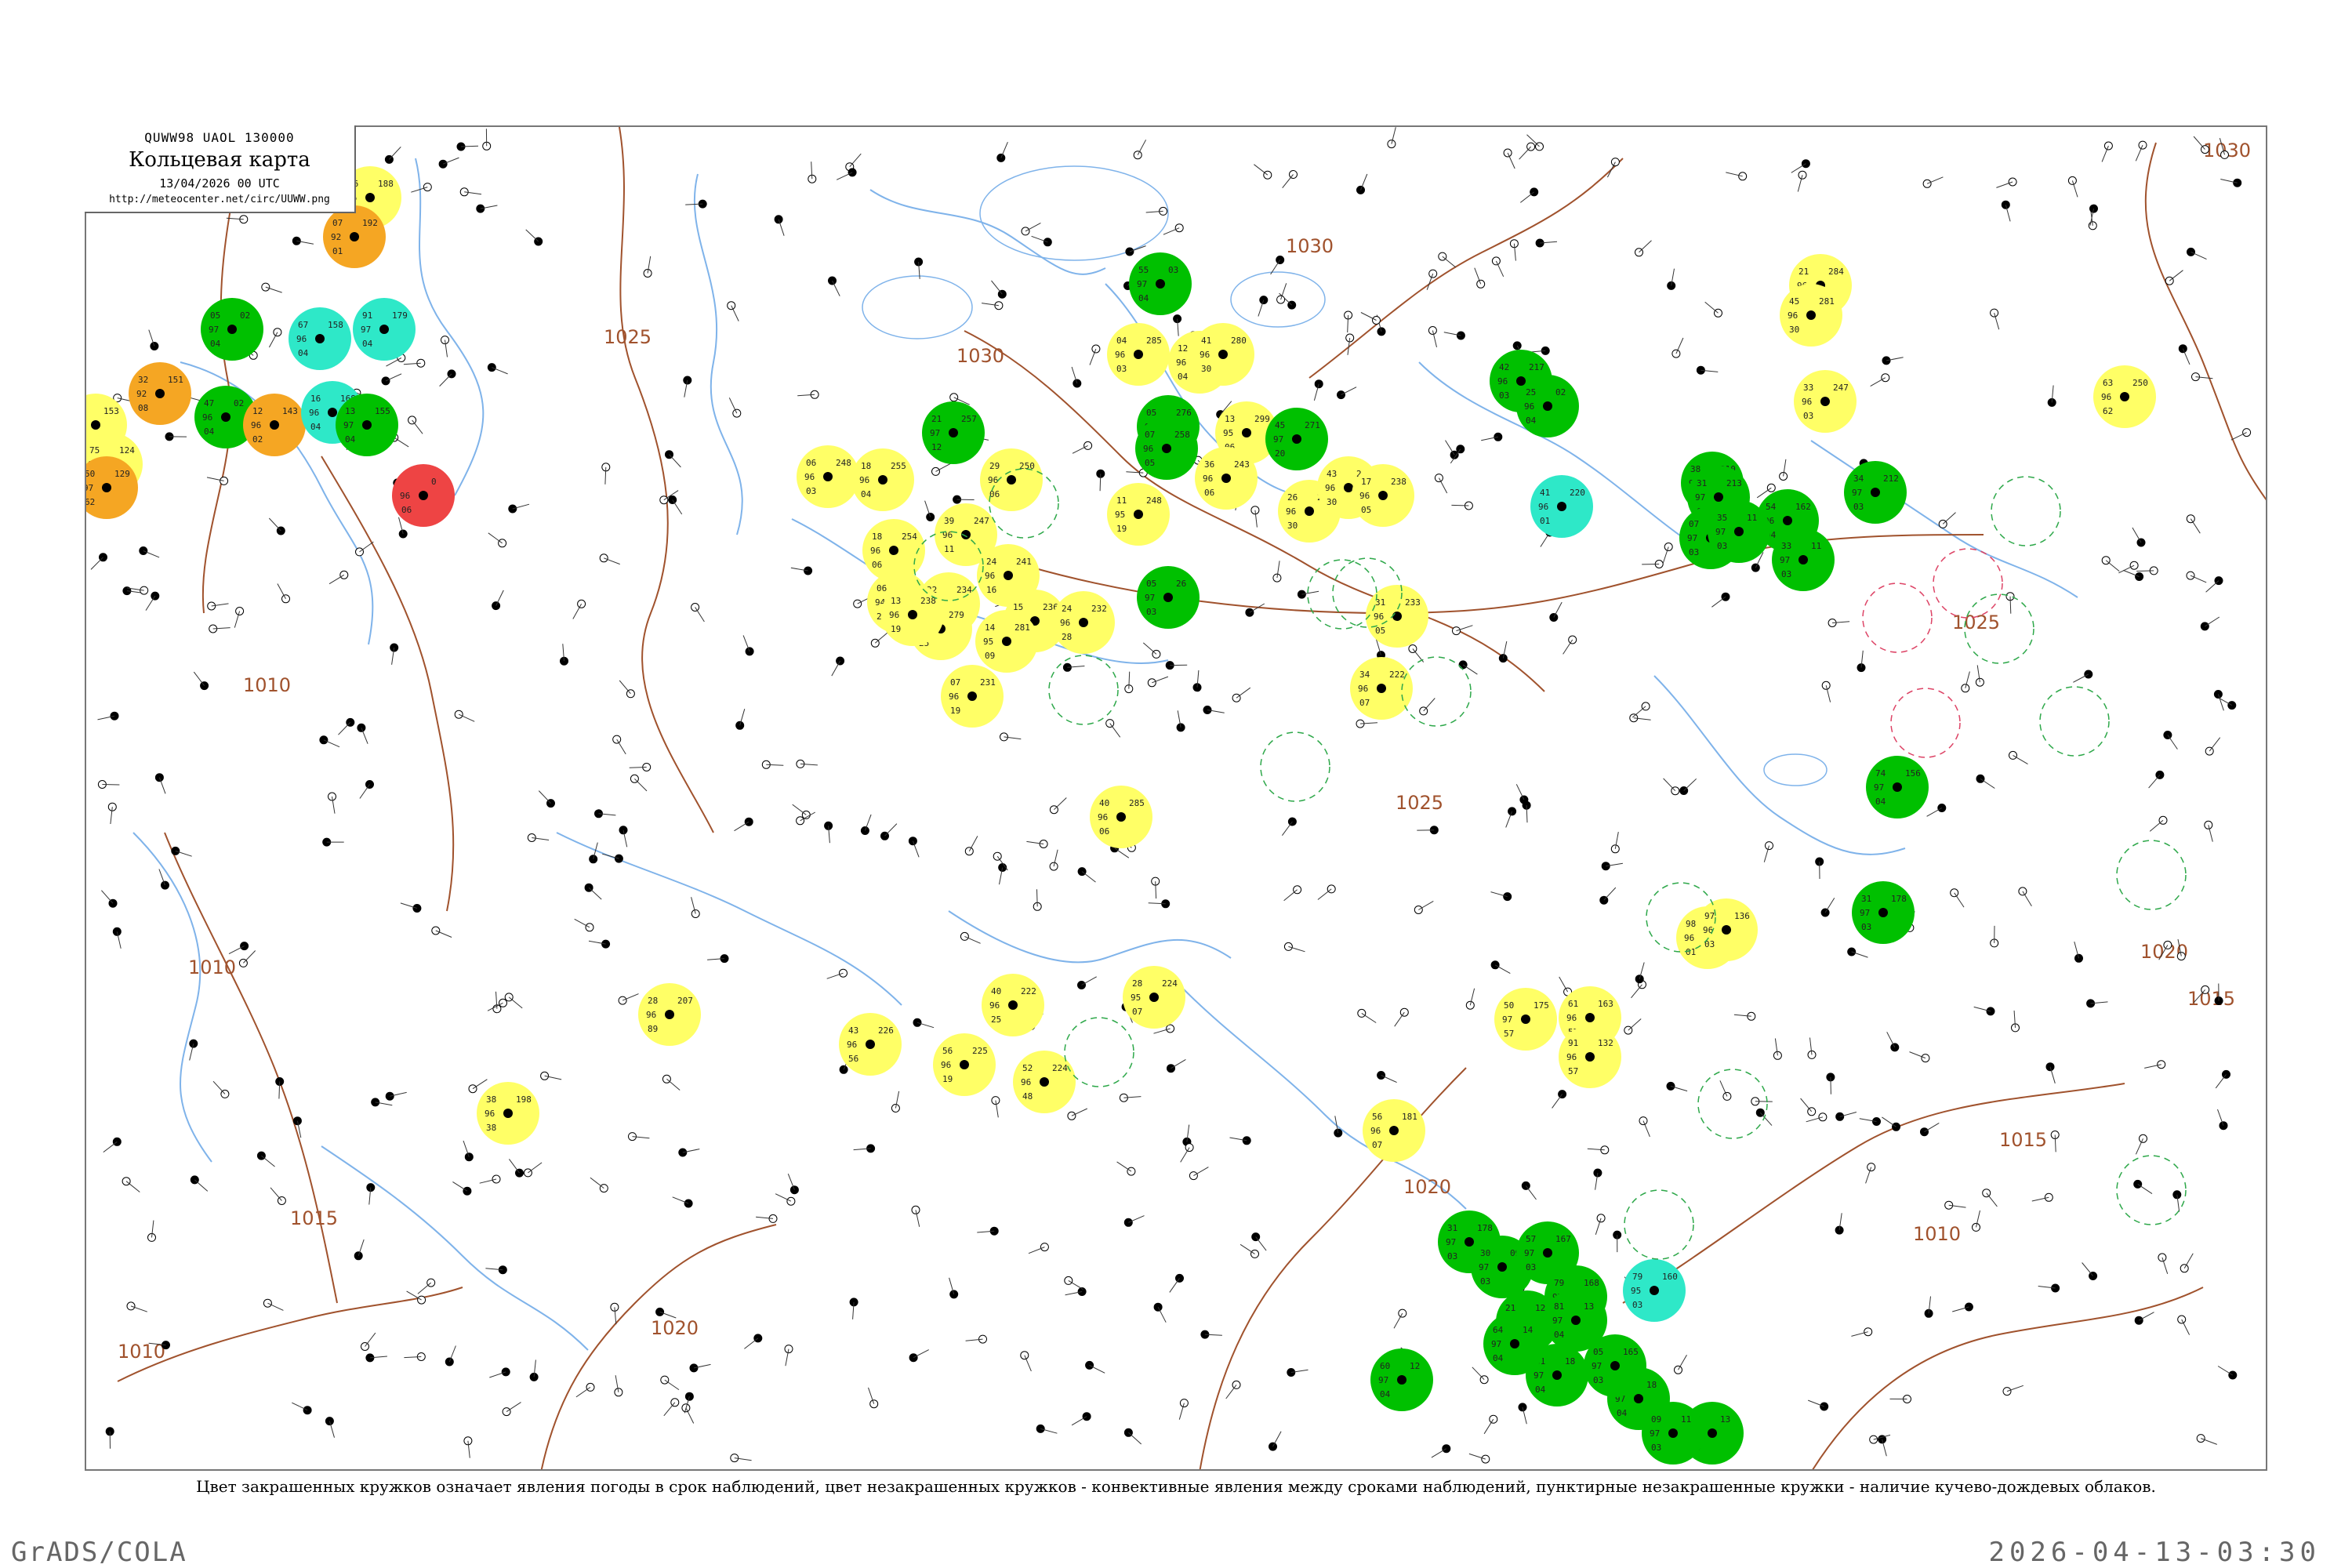  What do you see at coordinates (1739, 531) in the screenshot?
I see `station-green: 35 97 03 11` at bounding box center [1739, 531].